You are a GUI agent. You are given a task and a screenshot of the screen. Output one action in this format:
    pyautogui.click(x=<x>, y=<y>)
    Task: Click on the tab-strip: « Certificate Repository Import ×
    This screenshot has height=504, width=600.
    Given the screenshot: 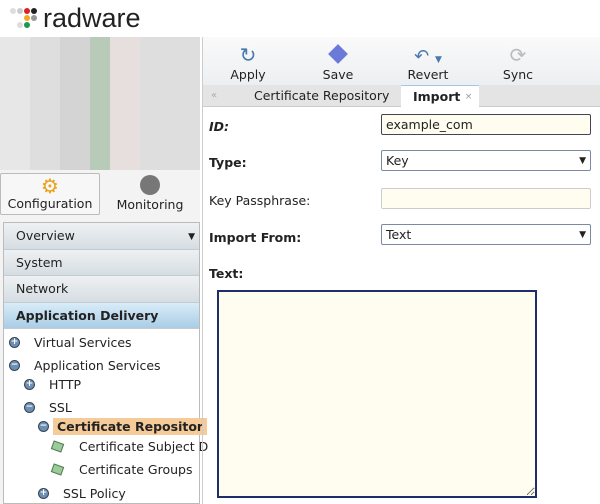 What is the action you would take?
    pyautogui.click(x=401, y=96)
    